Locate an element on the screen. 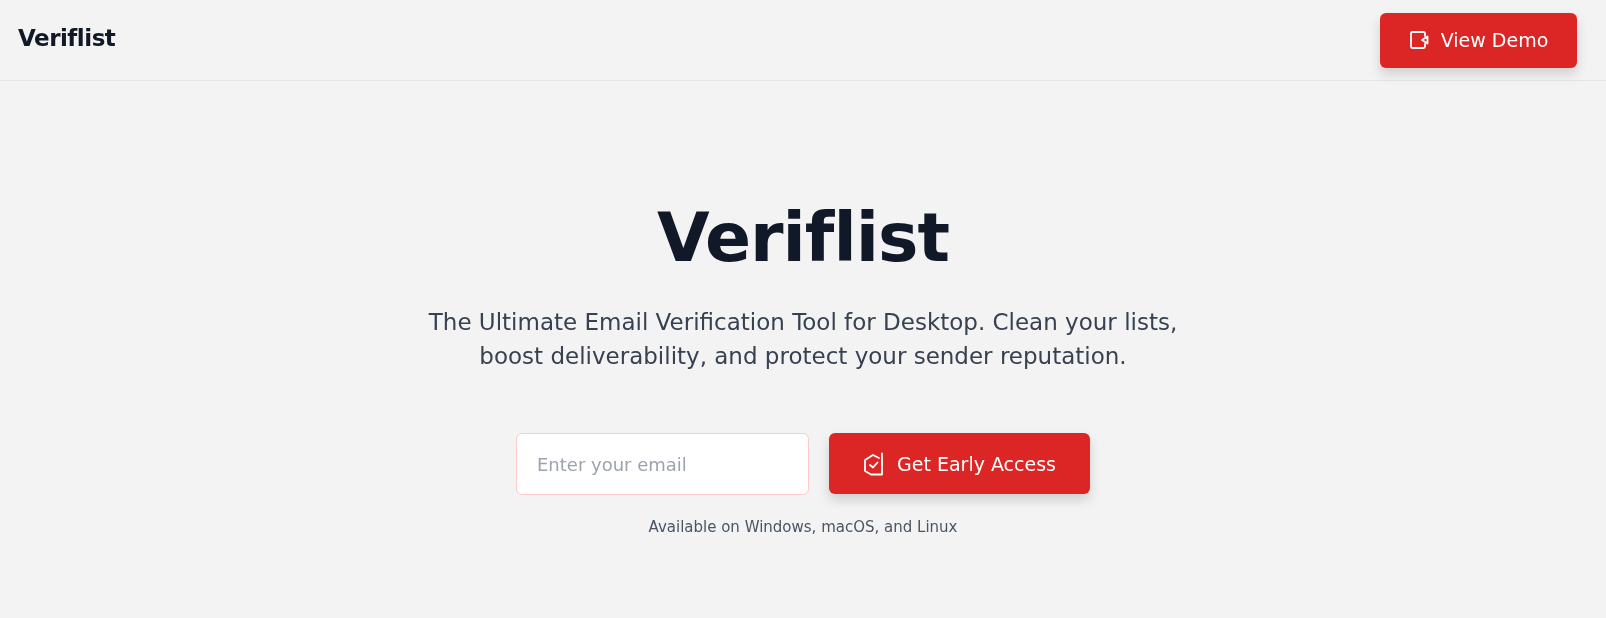  hero-subtitle: The Ultimate Email Verification Tool for Desktop. Clean your lists, boost deliverability, and protect your sender reputation. is located at coordinates (803, 339).